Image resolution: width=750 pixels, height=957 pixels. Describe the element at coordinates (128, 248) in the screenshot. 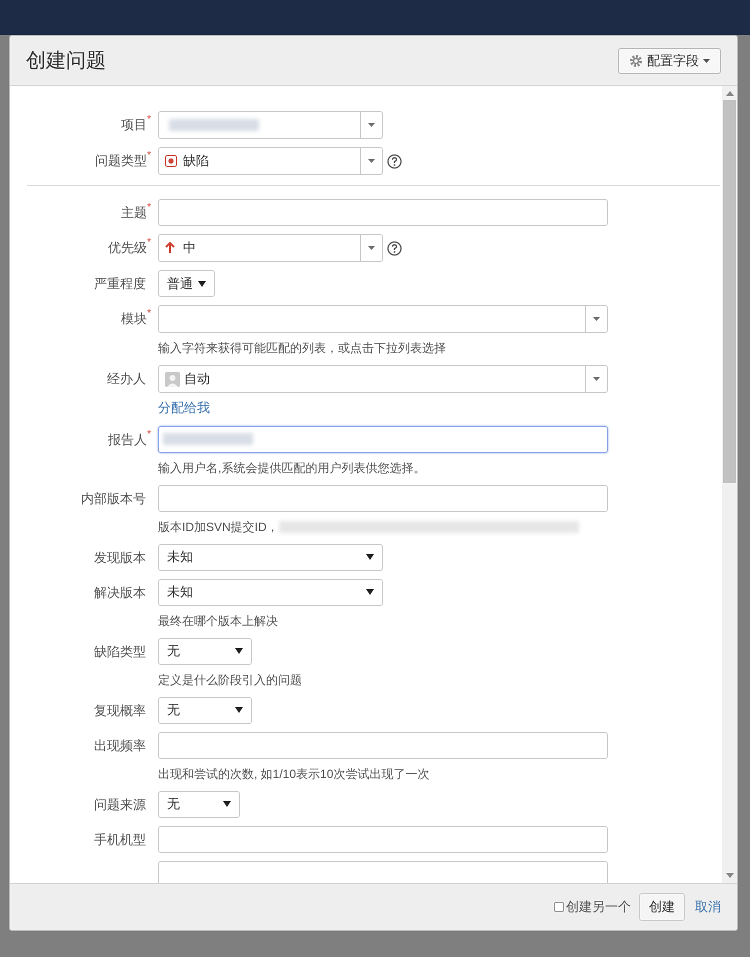

I see `field-label: 优先级` at that location.